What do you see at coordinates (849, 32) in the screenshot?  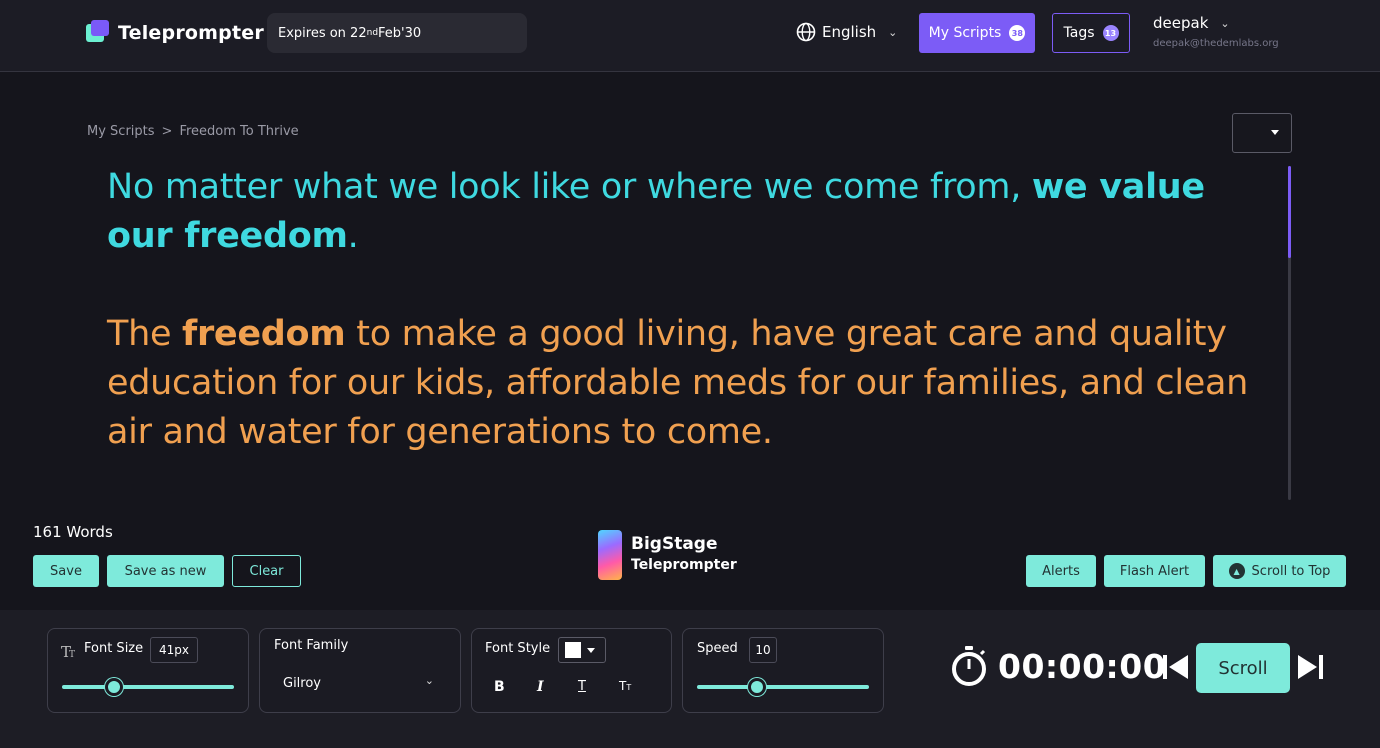 I see `language-label: English` at bounding box center [849, 32].